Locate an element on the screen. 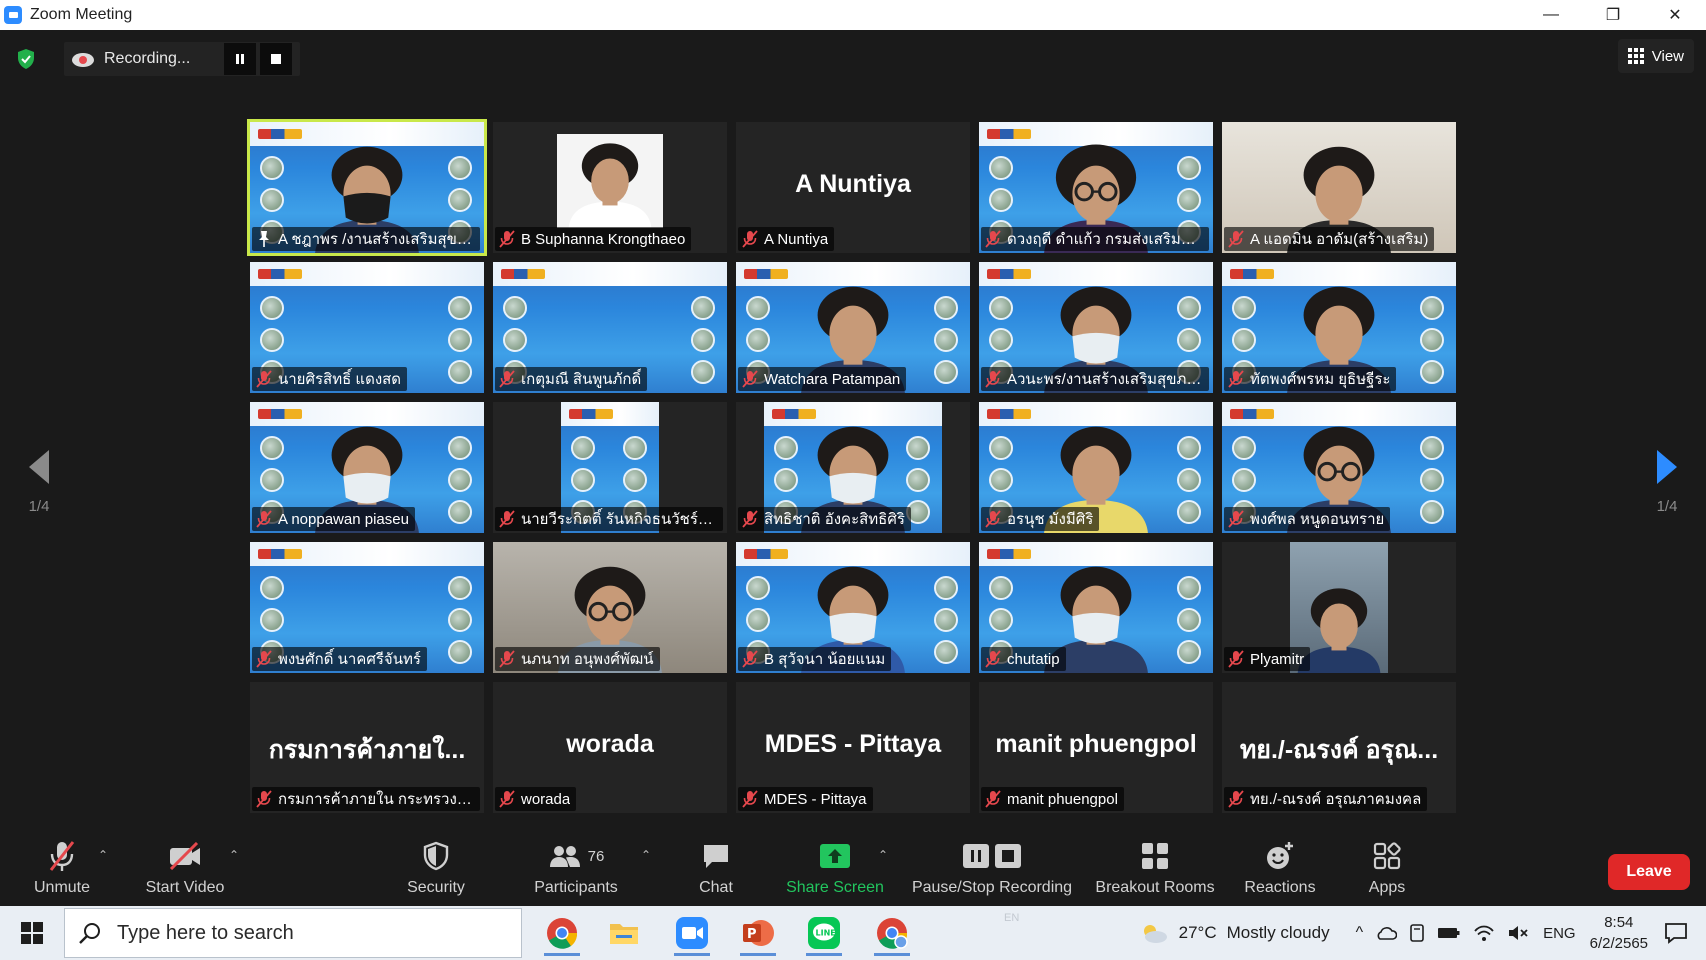  participant-tile: ทัตพงศ์พรหม ยุธิษฐีระ is located at coordinates (1339, 327).